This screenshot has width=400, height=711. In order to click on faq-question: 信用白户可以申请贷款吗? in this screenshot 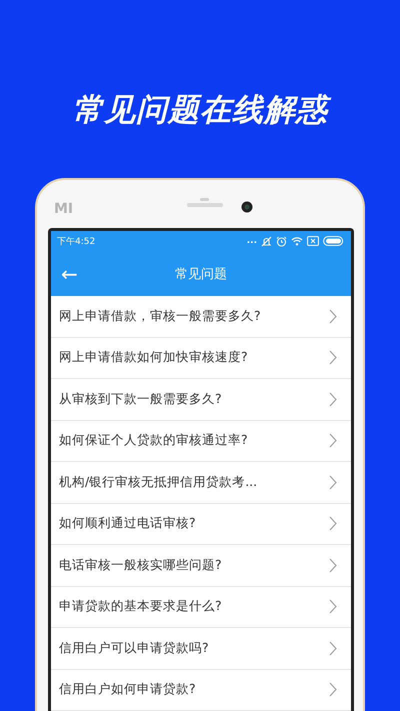, I will do `click(134, 648)`.